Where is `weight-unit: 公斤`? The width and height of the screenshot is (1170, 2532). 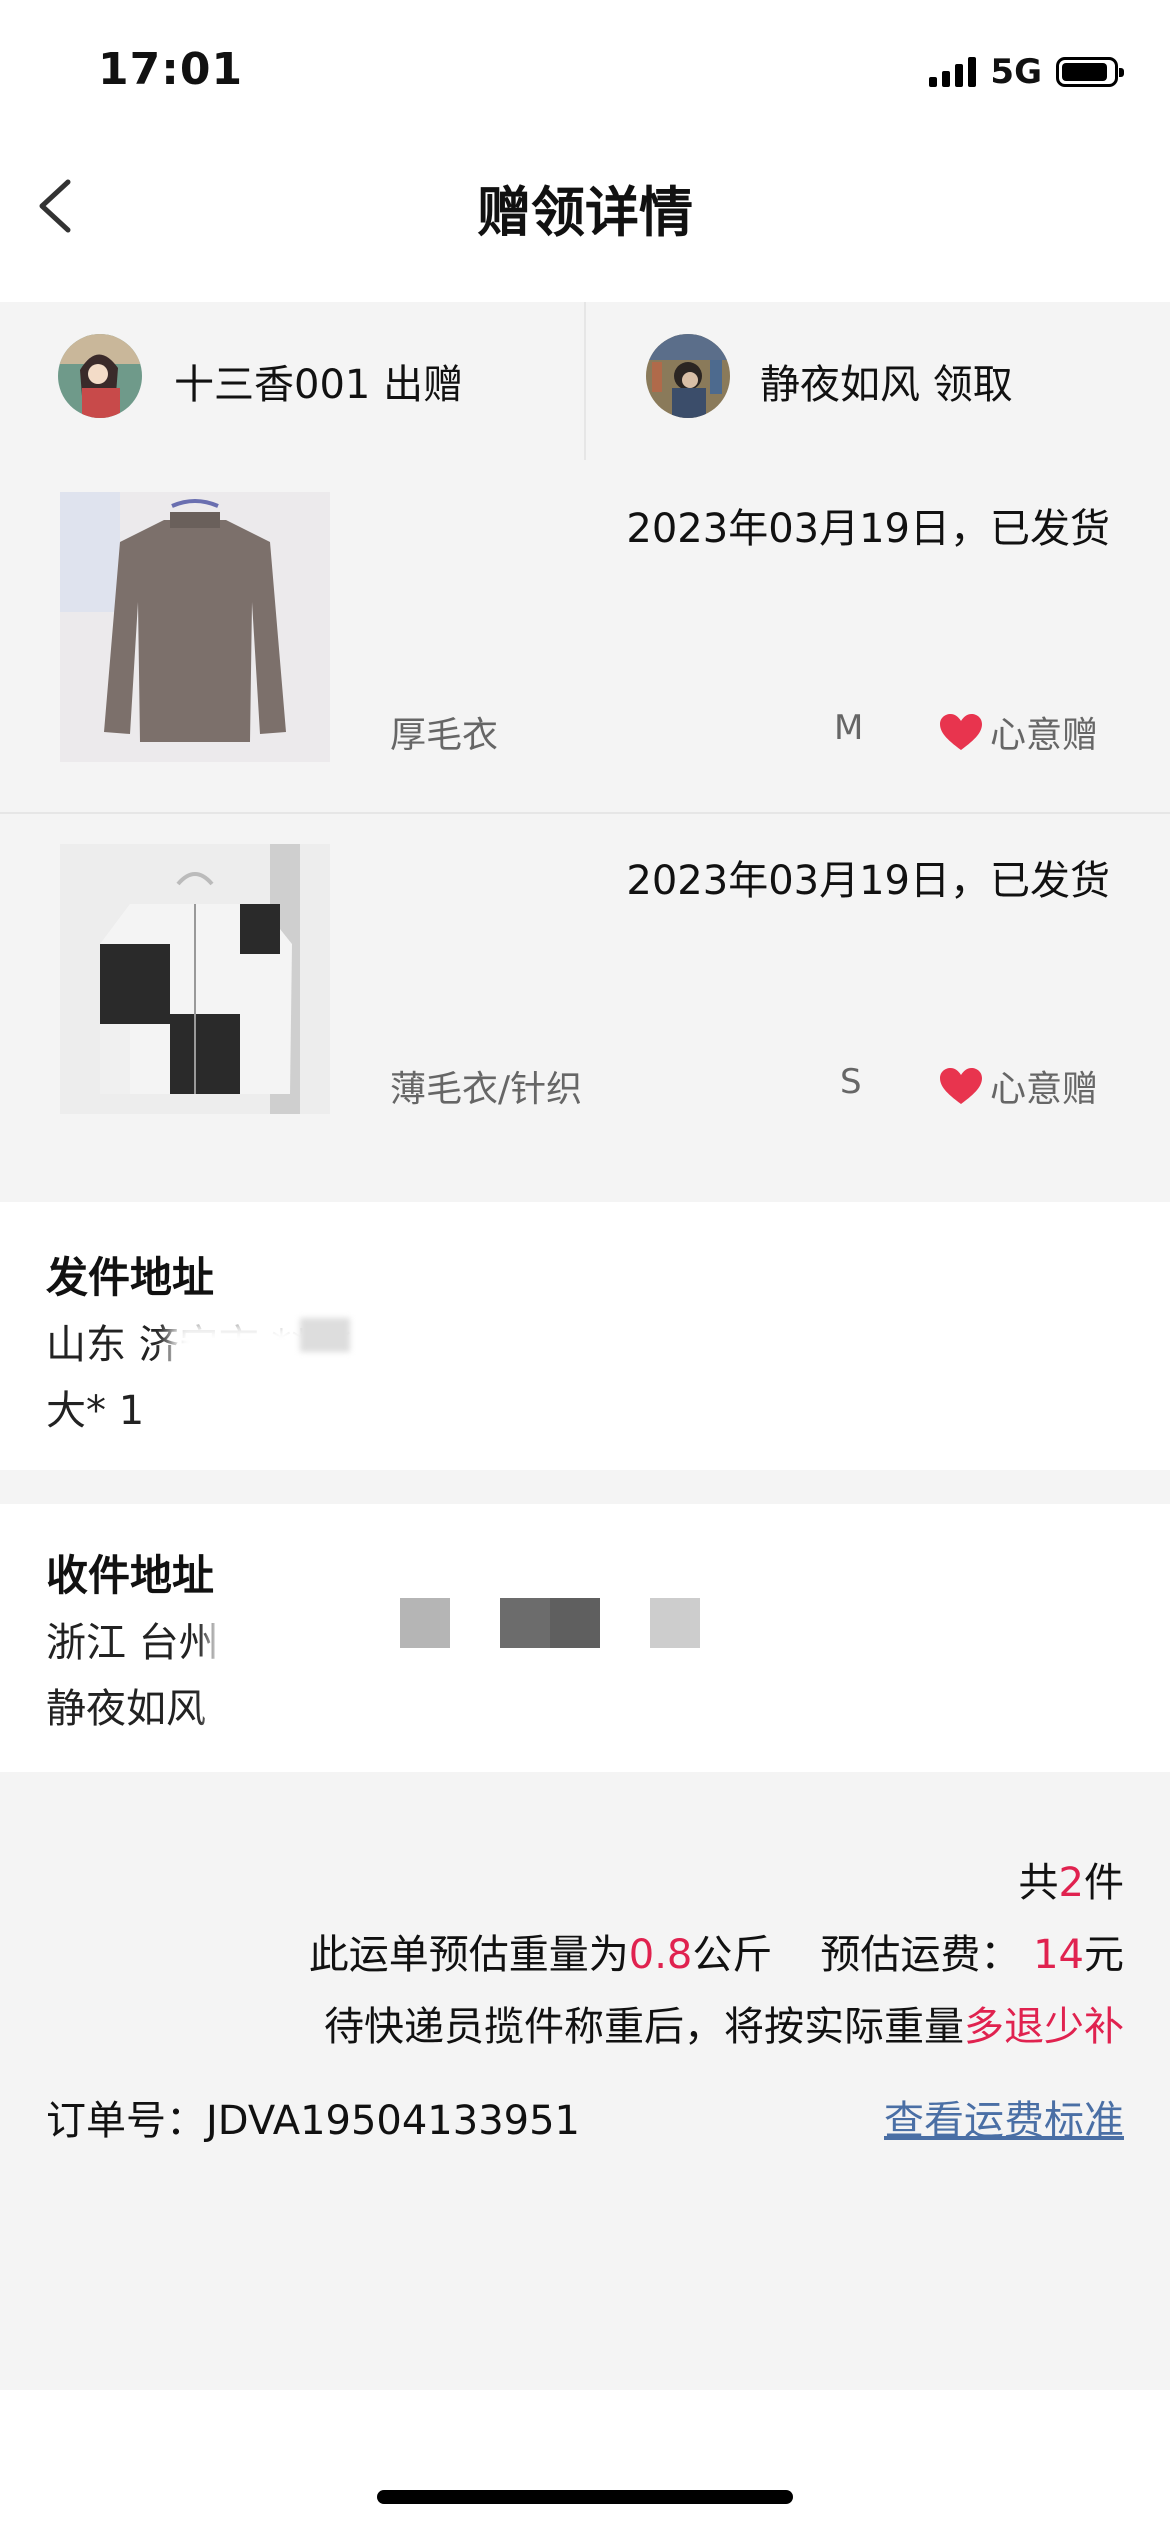
weight-unit: 公斤 is located at coordinates (732, 1955).